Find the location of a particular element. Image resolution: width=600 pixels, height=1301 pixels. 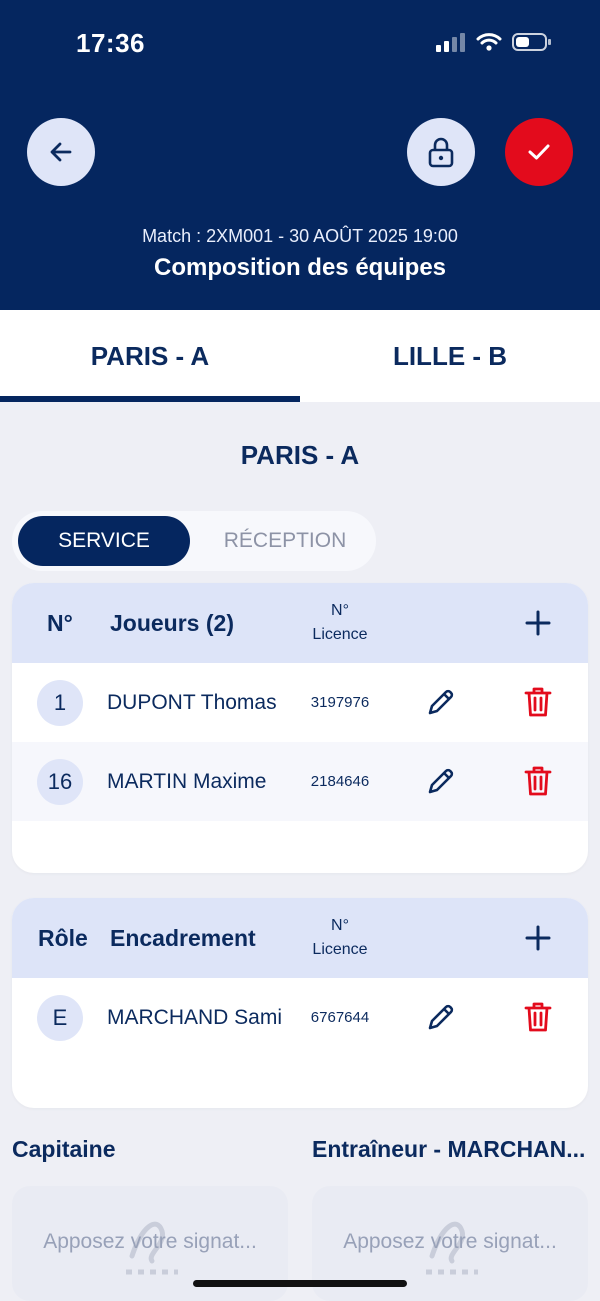

check-icon is located at coordinates (539, 152).